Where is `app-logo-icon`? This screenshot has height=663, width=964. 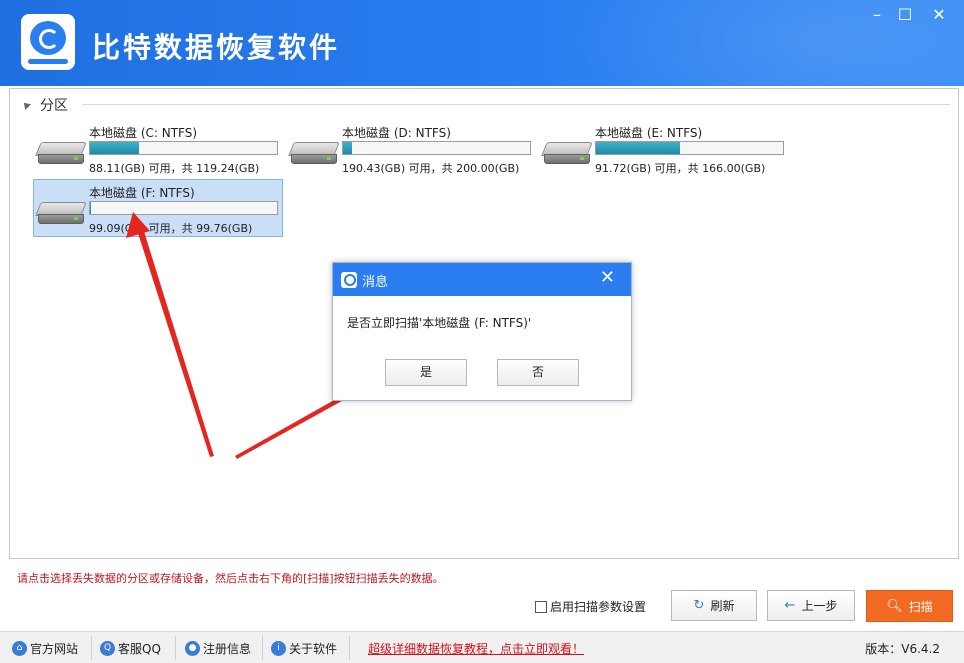
app-logo-icon is located at coordinates (48, 42).